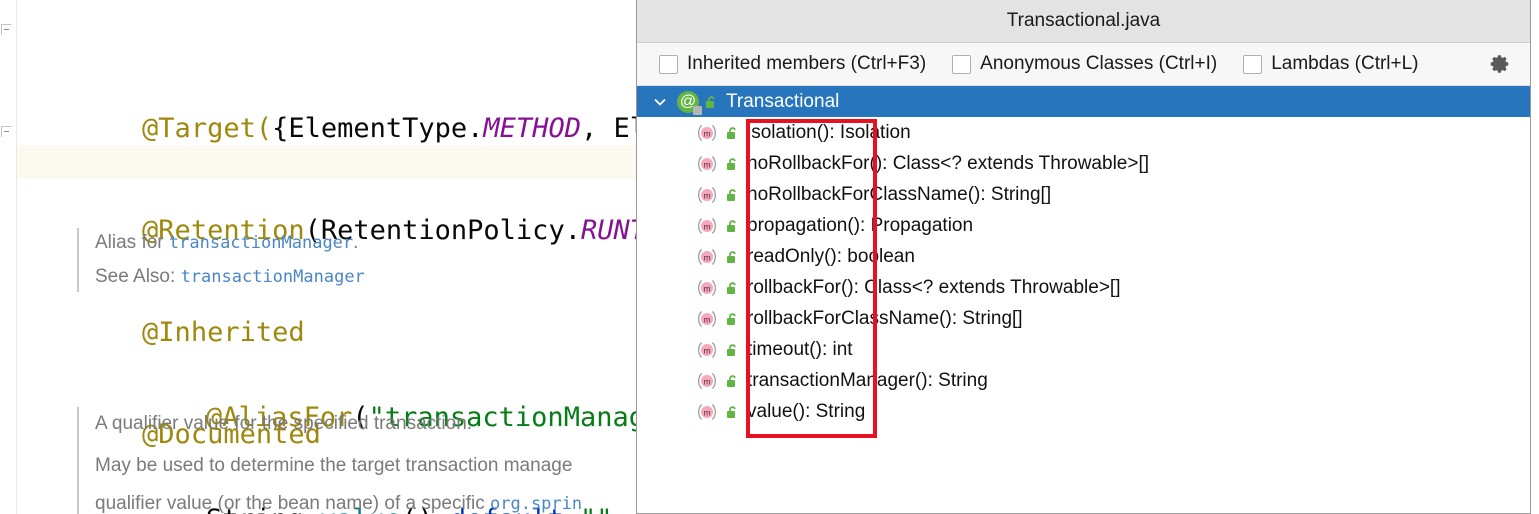  What do you see at coordinates (800, 349) in the screenshot?
I see `tree-row-label: timeout(): int` at bounding box center [800, 349].